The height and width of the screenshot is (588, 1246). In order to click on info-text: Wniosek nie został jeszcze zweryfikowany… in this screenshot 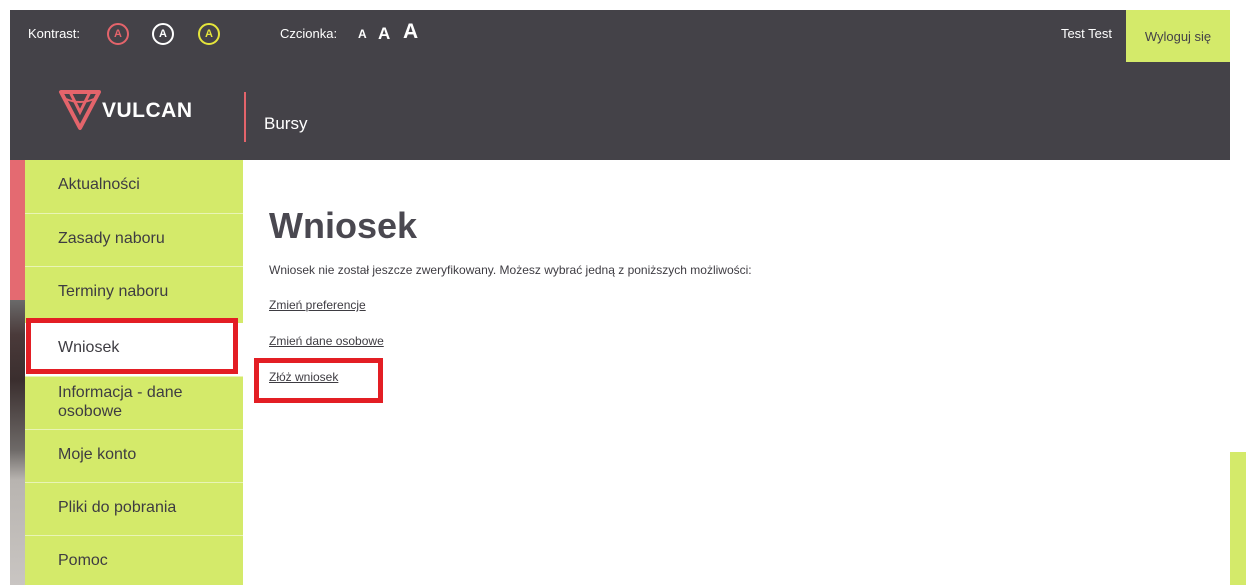, I will do `click(510, 270)`.